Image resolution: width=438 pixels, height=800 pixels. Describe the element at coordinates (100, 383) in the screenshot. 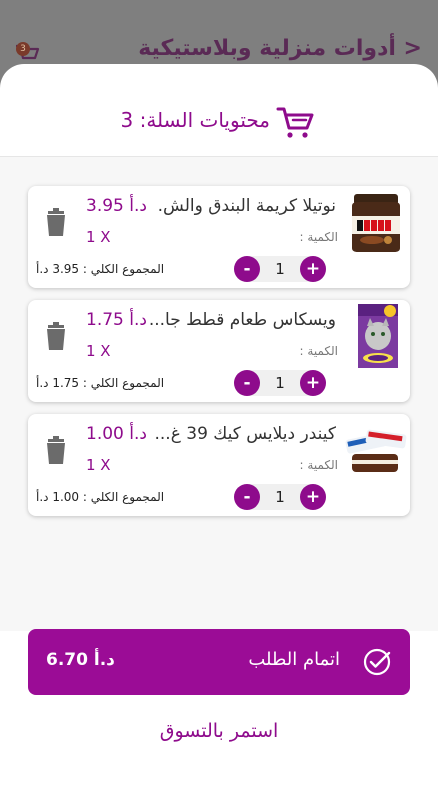

I see `item-total: المجموع الكلي : 1.75 د.أ` at that location.